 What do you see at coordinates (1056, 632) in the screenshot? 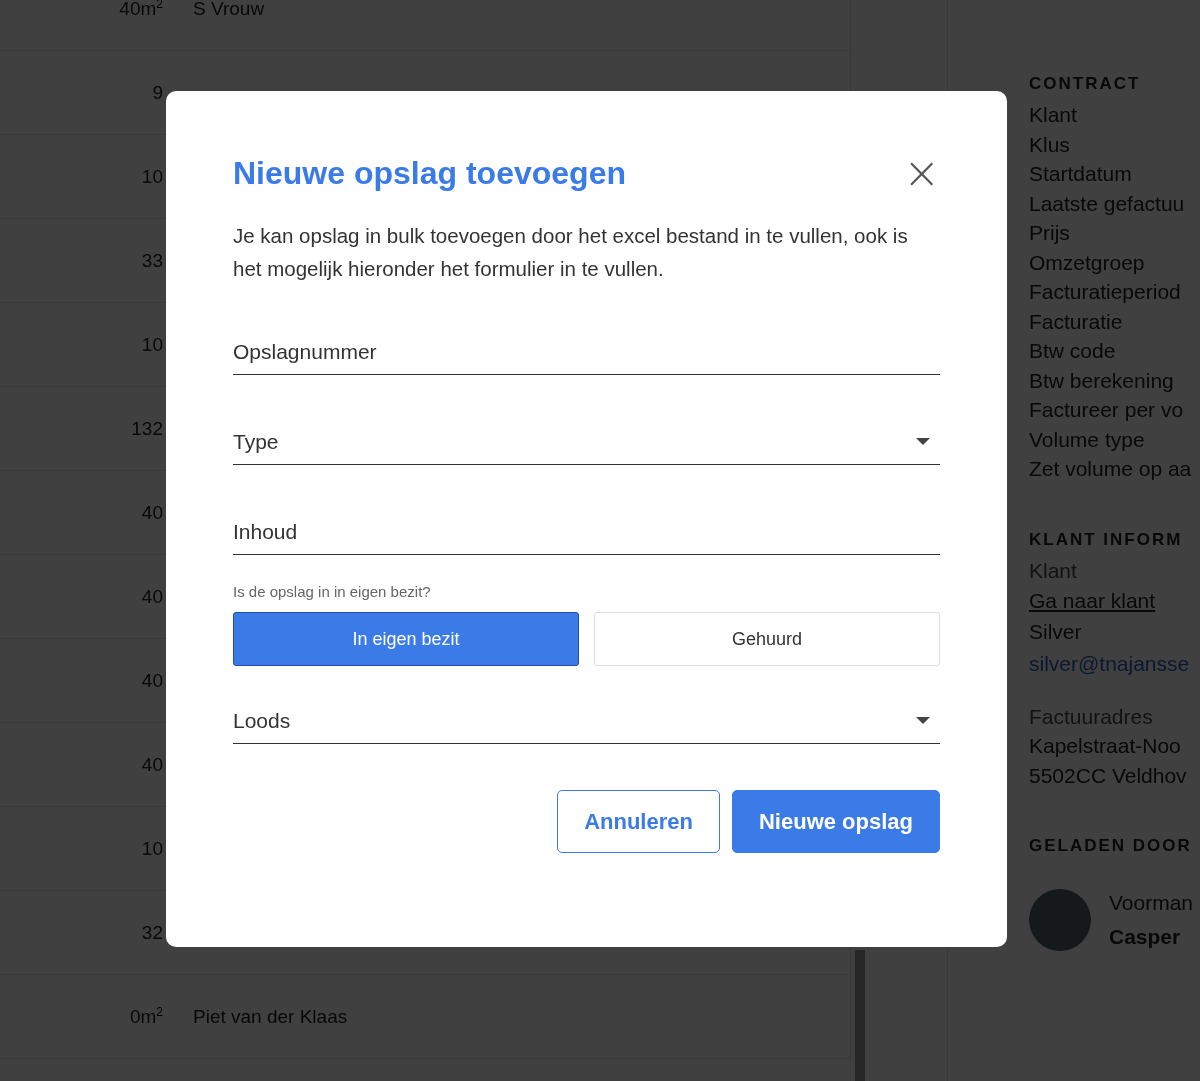
I see `detail-text: Silver` at bounding box center [1056, 632].